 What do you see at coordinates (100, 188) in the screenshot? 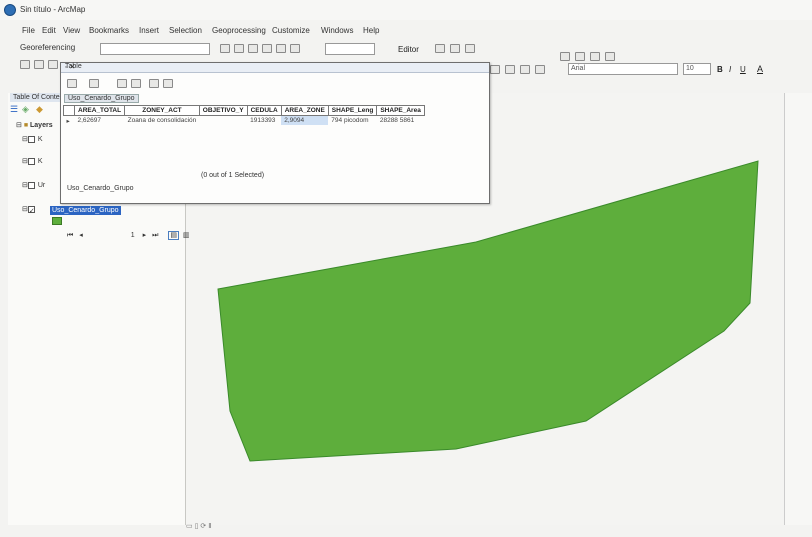
I see `bottom-table-tab: Uso_Cenardo_Grupo` at bounding box center [100, 188].